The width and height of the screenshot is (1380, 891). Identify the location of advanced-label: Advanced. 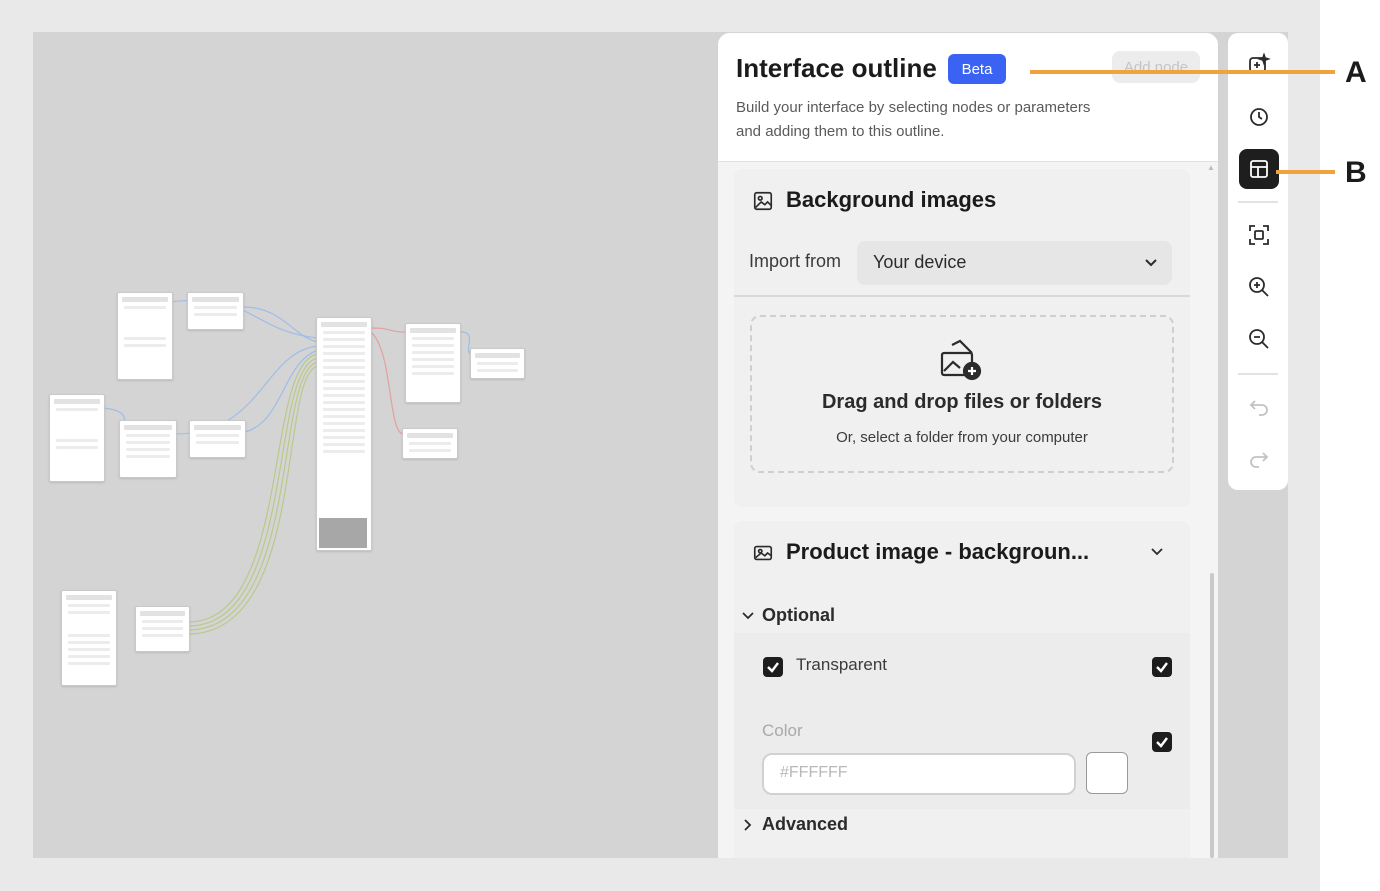
(805, 824).